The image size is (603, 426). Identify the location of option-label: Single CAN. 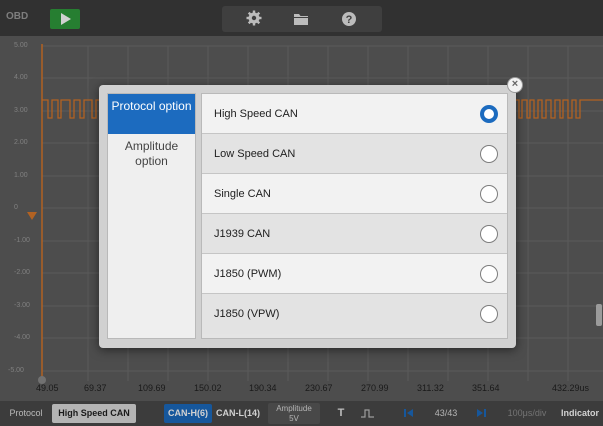
(242, 194).